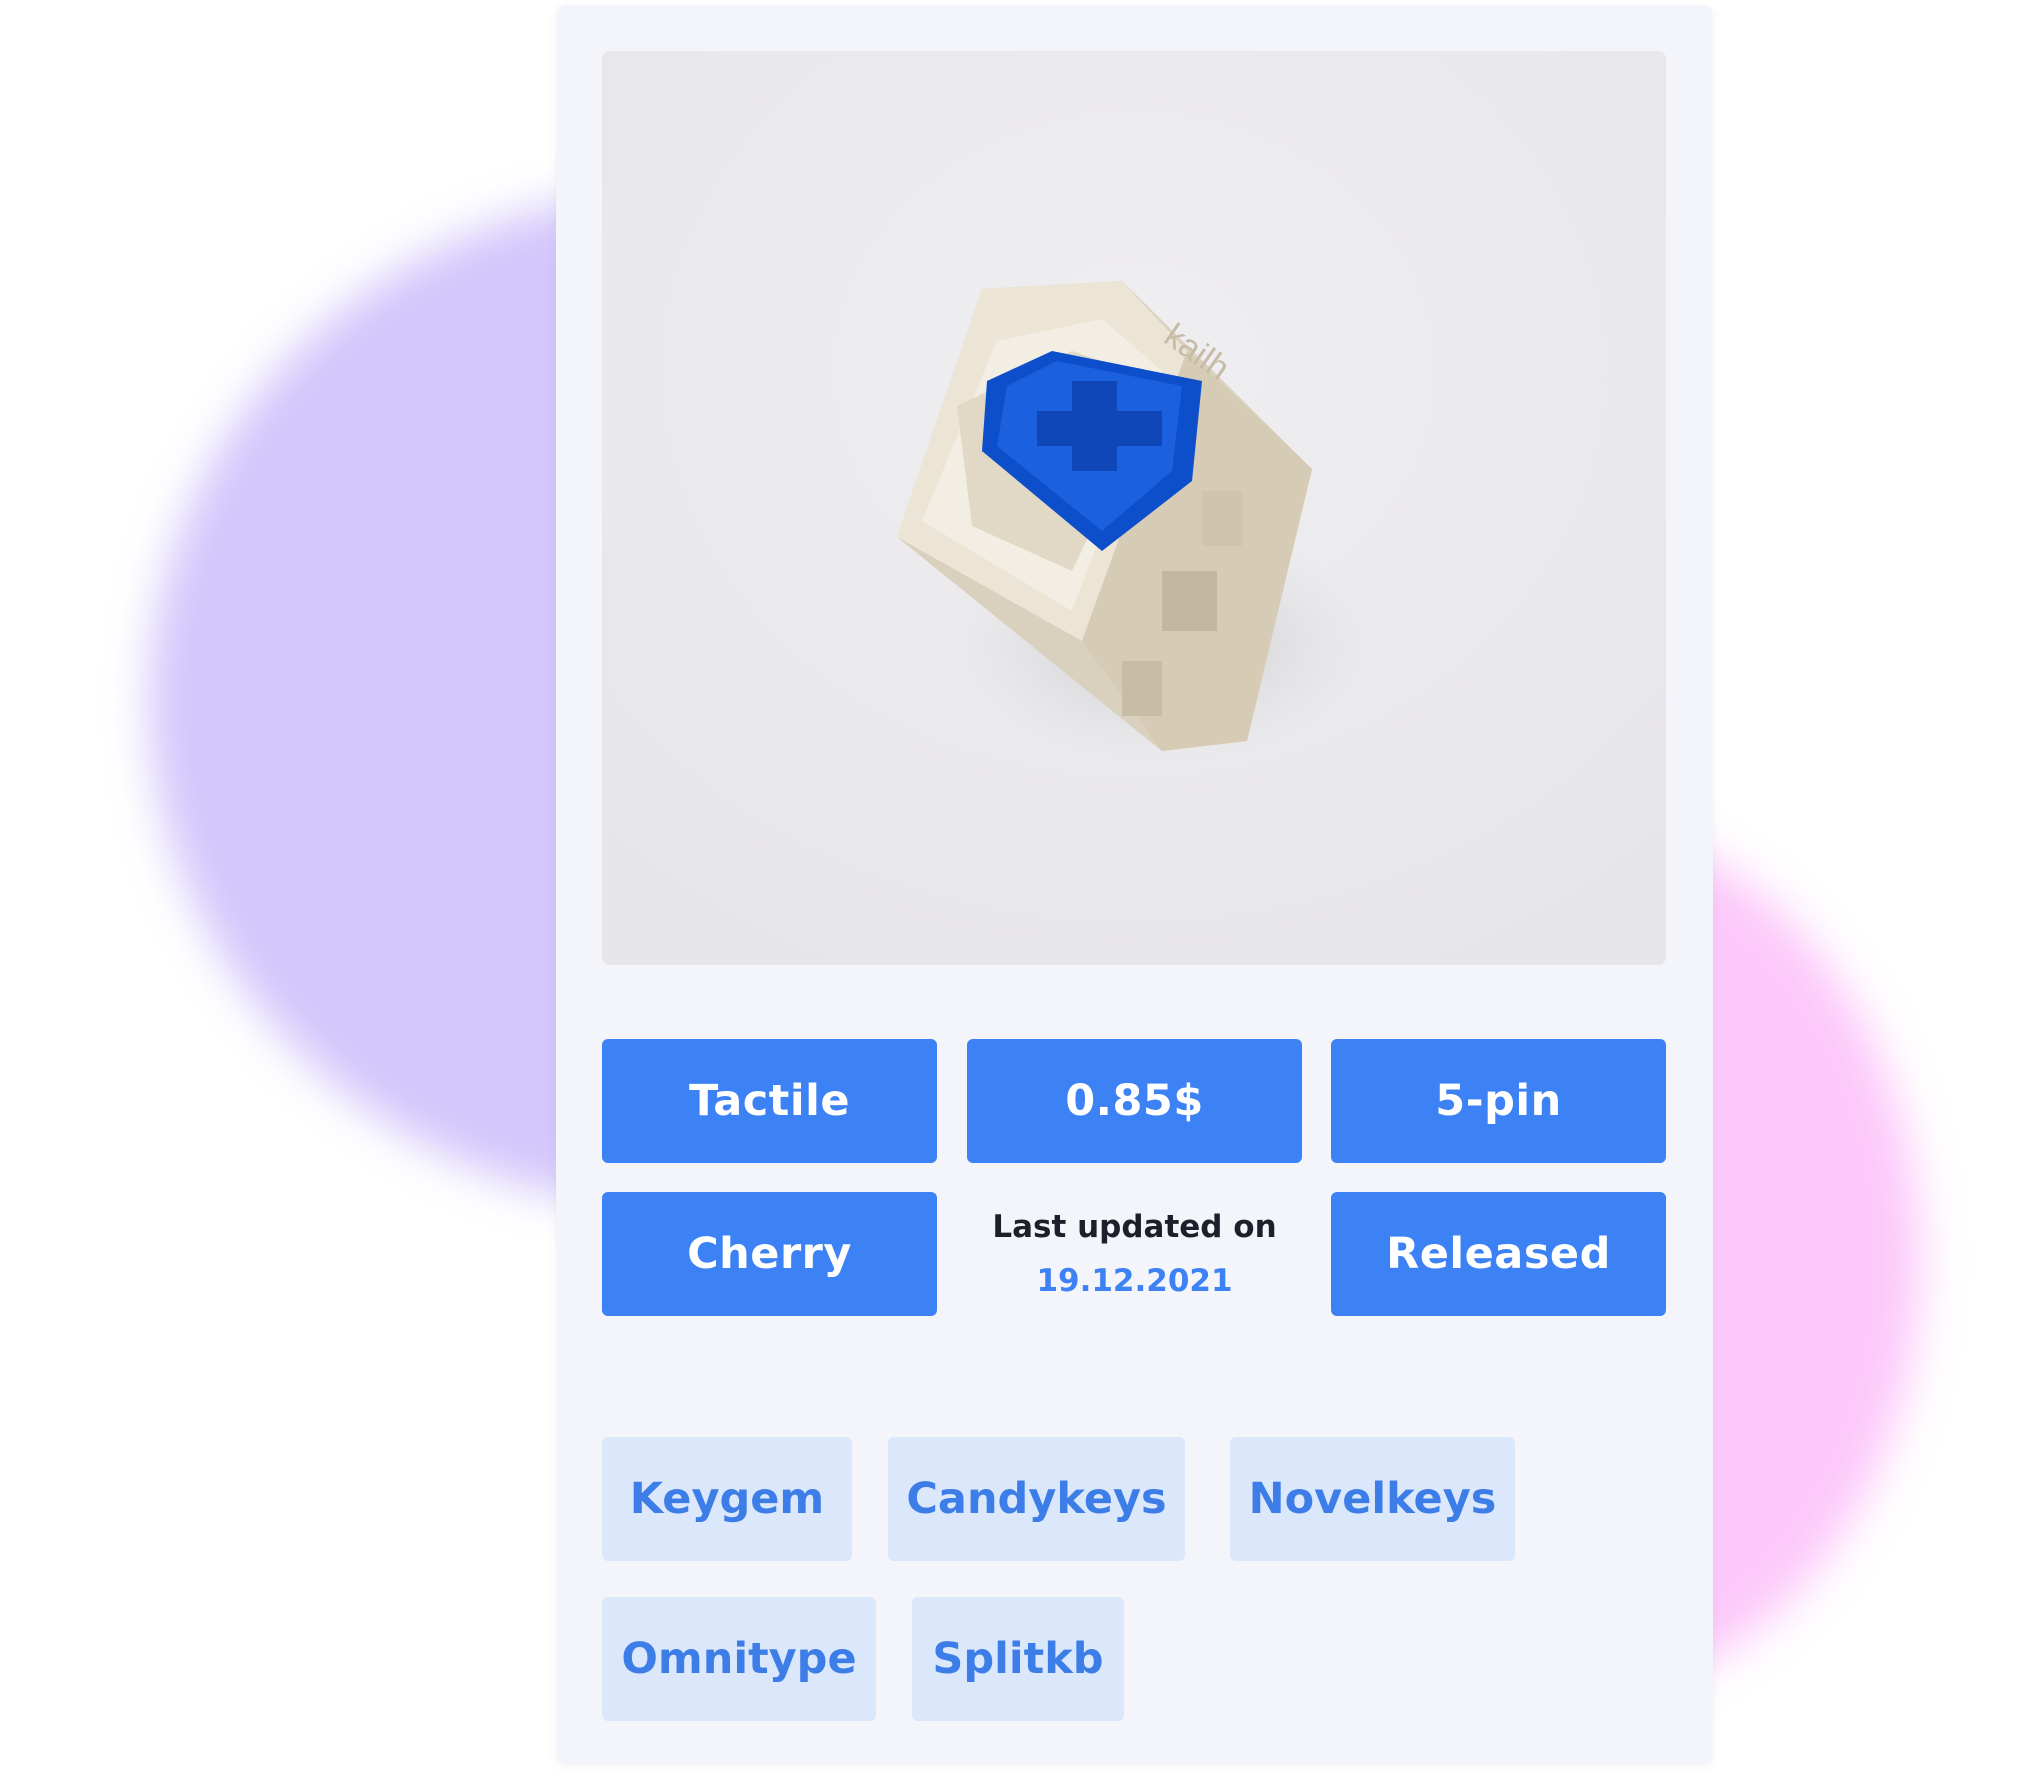  I want to click on last-updated-date: 19.12.2021, so click(1134, 1281).